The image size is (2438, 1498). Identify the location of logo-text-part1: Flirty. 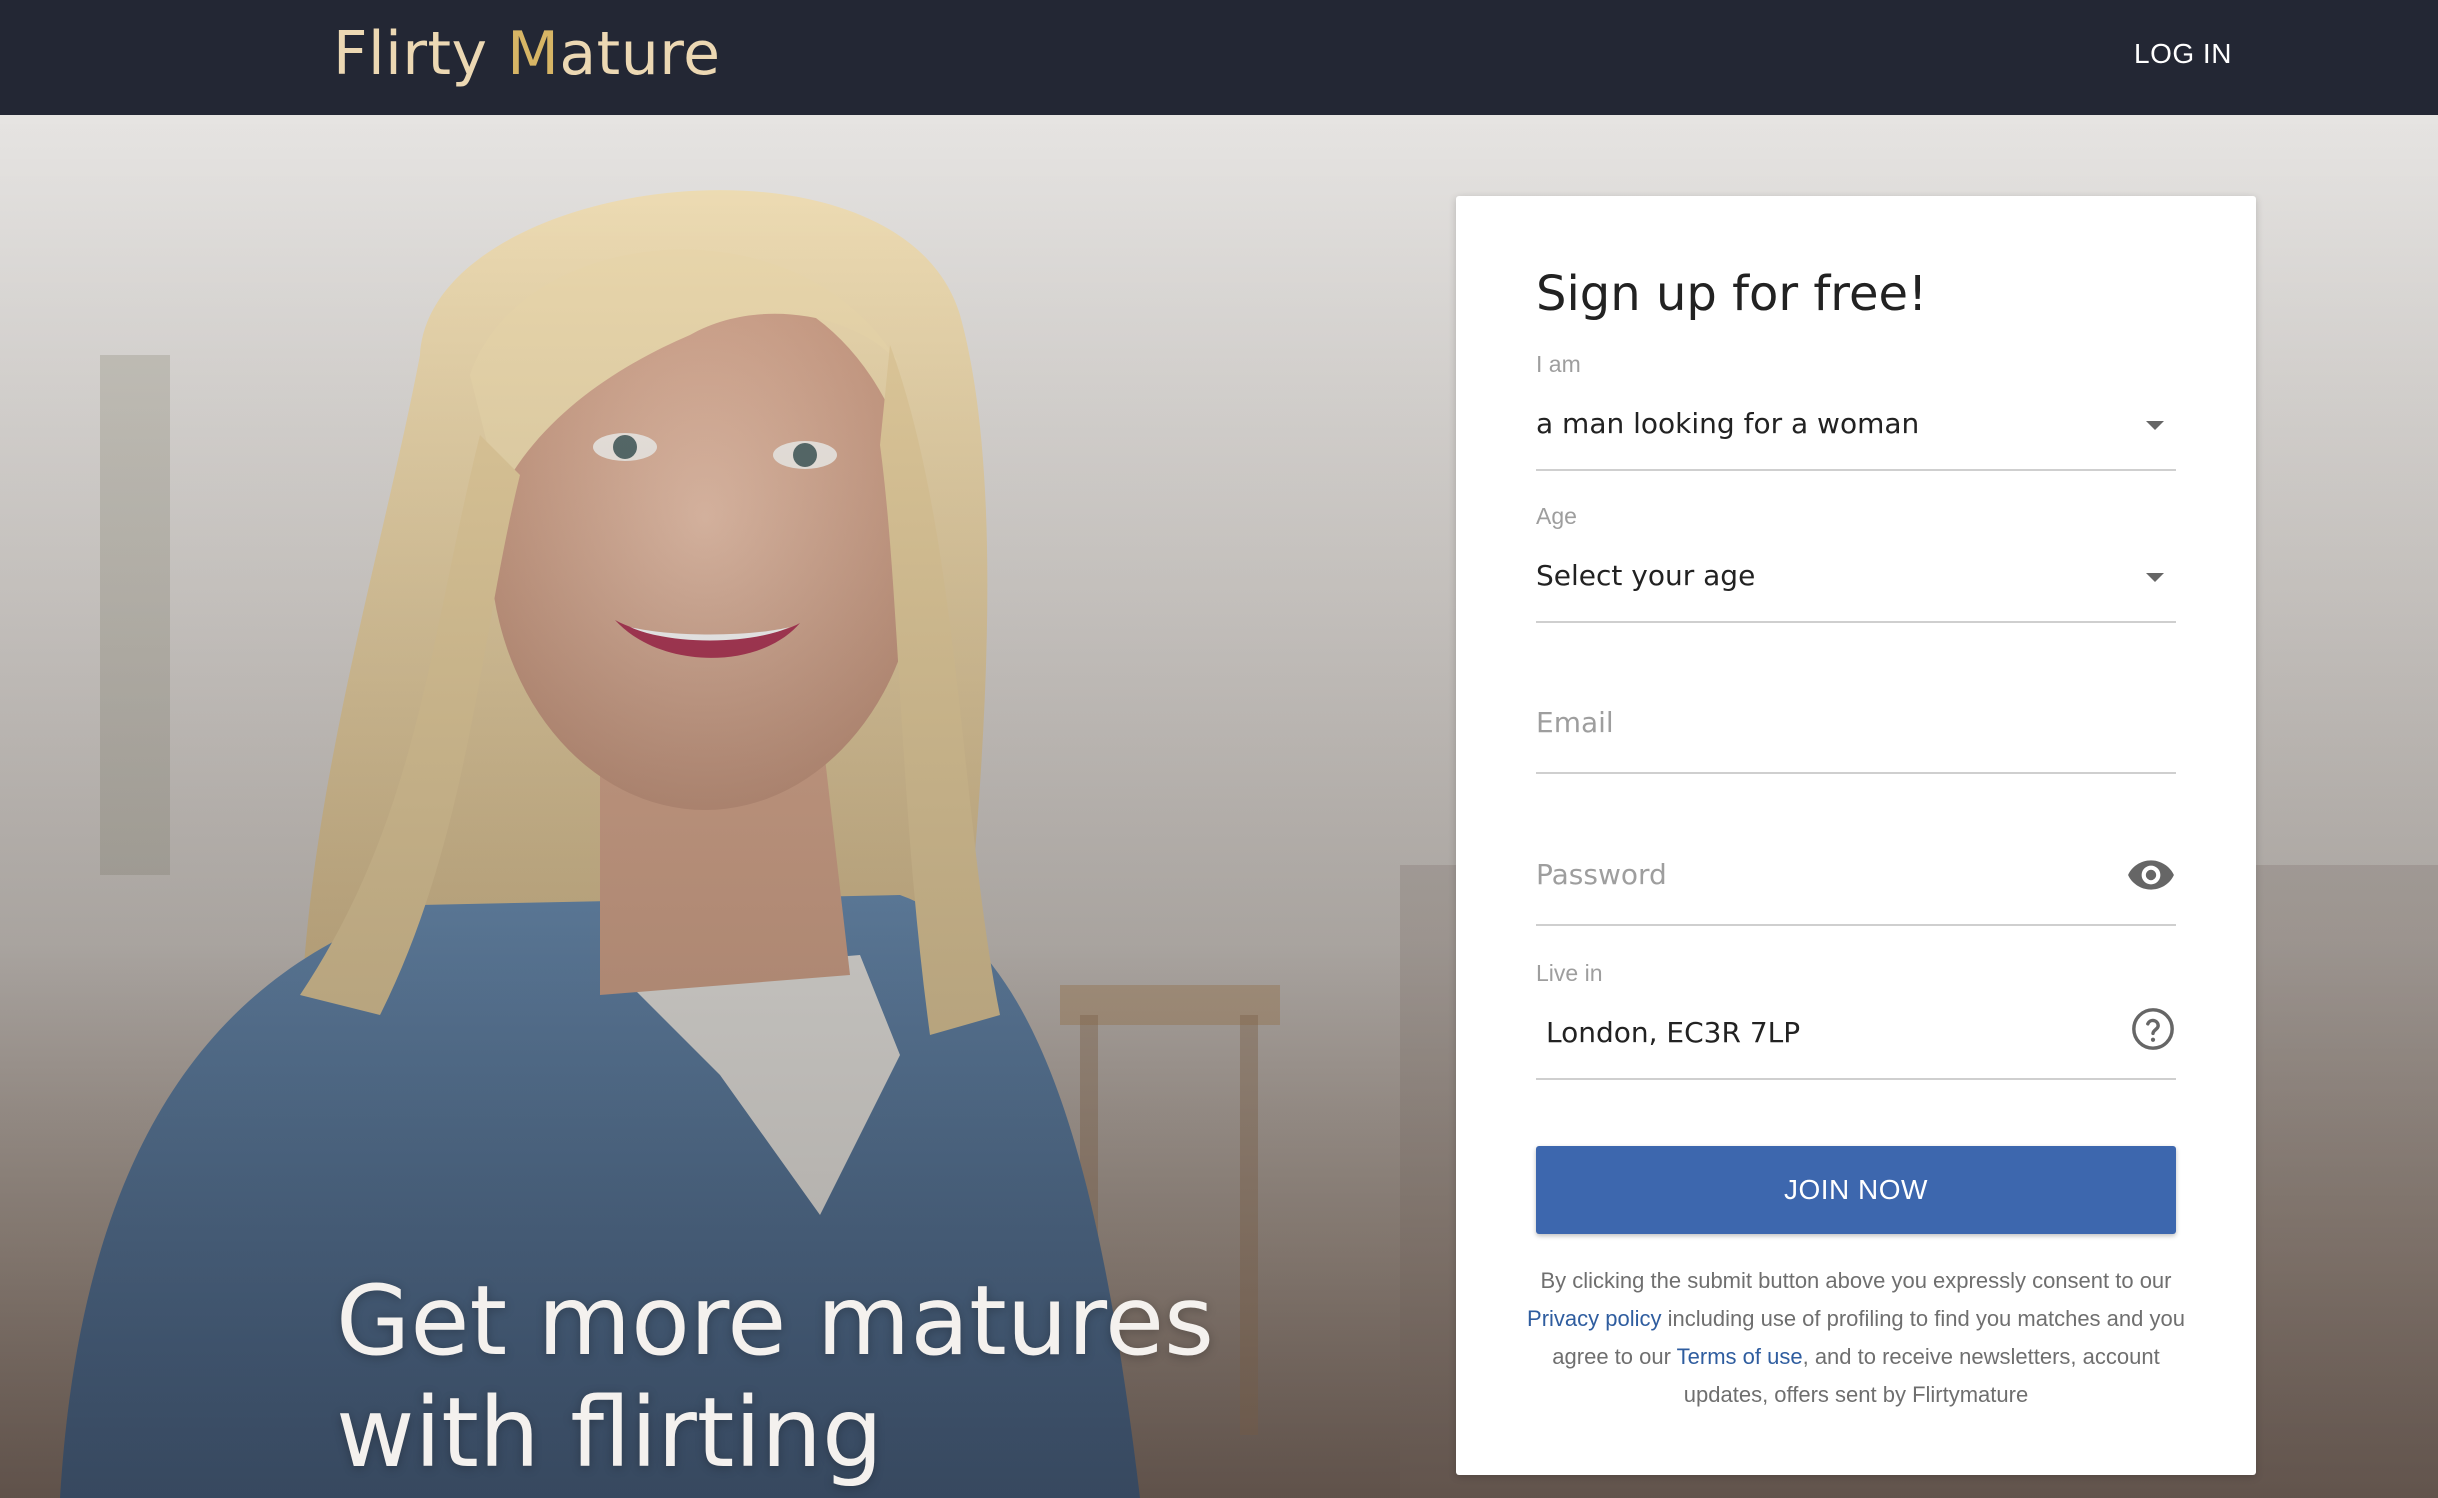
(420, 54).